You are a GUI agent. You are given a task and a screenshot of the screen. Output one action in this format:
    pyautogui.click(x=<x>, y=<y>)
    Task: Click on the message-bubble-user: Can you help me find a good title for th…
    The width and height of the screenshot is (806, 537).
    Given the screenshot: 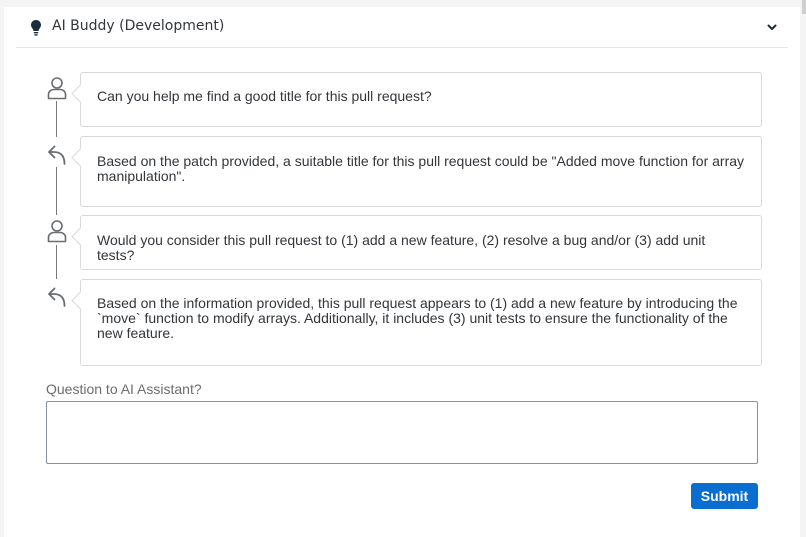 What is the action you would take?
    pyautogui.click(x=421, y=99)
    